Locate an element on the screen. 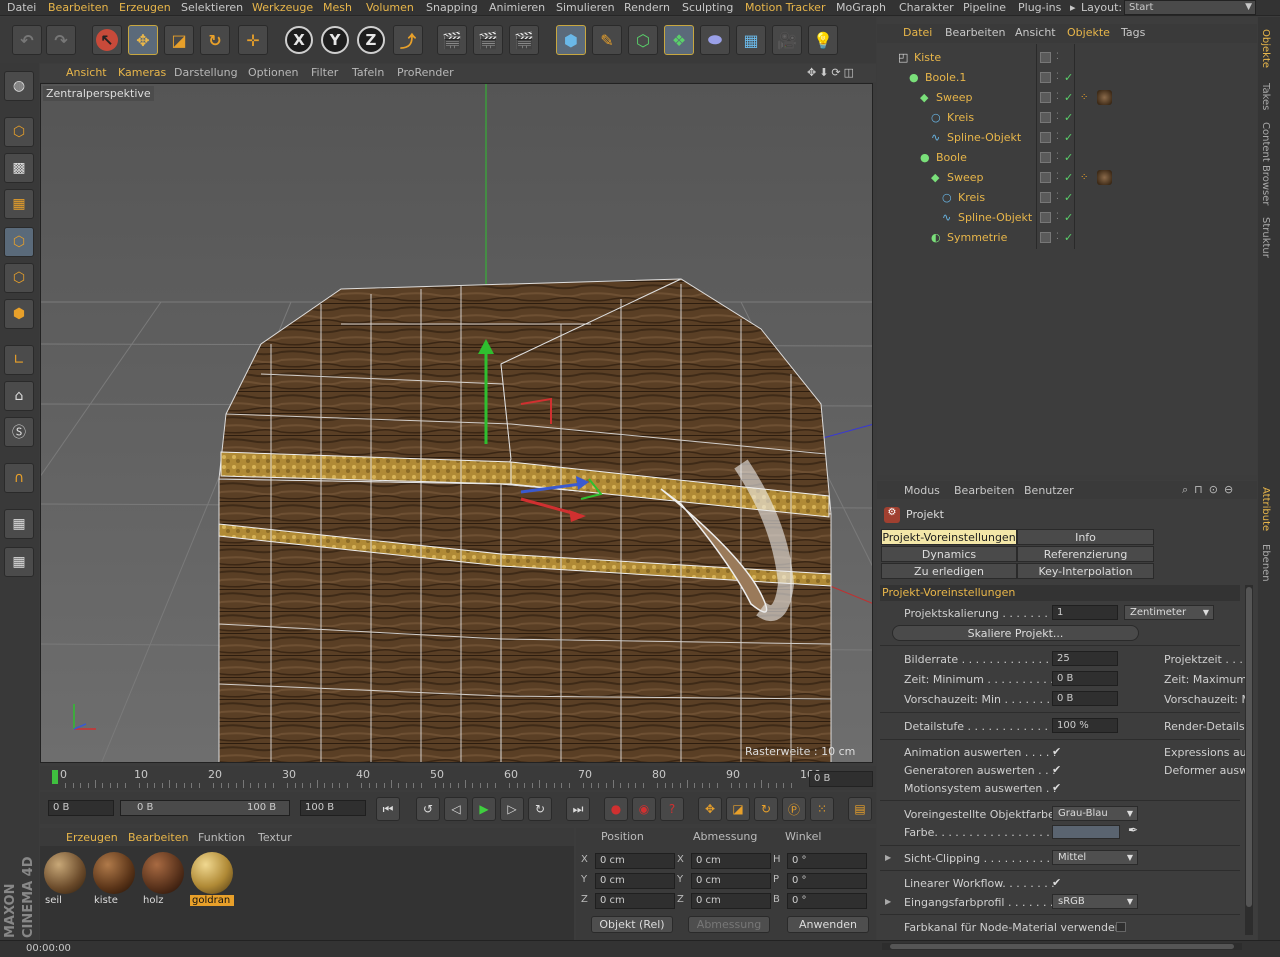 The image size is (1280, 957). attribute-scrollbar is located at coordinates (1249, 760).